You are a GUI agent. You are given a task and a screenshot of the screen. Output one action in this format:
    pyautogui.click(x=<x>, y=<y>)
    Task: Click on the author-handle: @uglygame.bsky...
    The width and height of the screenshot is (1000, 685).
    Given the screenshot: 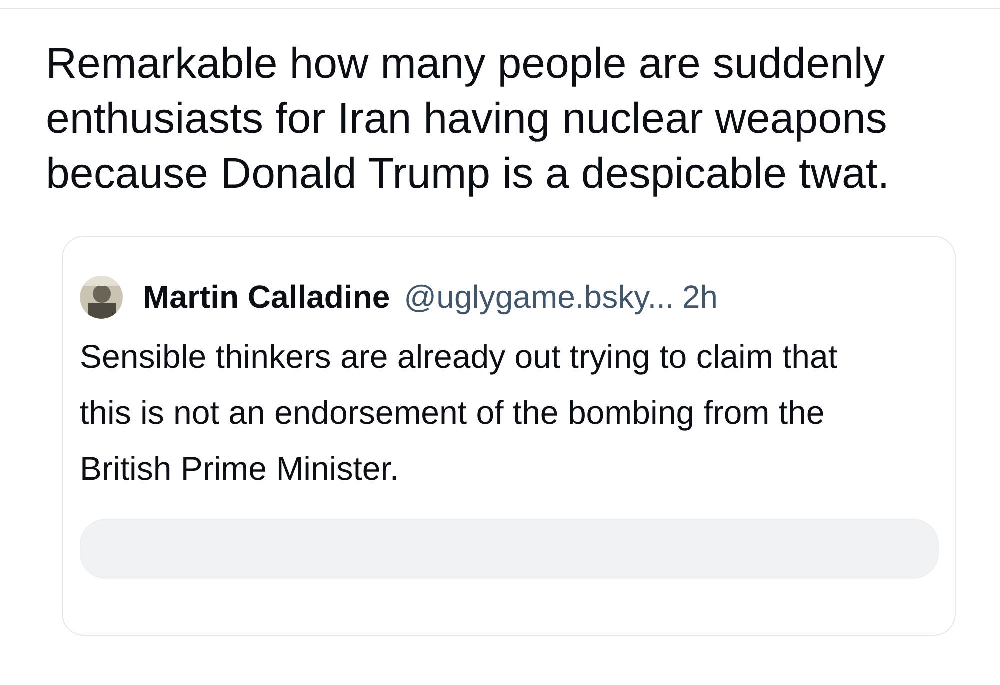 What is the action you would take?
    pyautogui.click(x=539, y=297)
    